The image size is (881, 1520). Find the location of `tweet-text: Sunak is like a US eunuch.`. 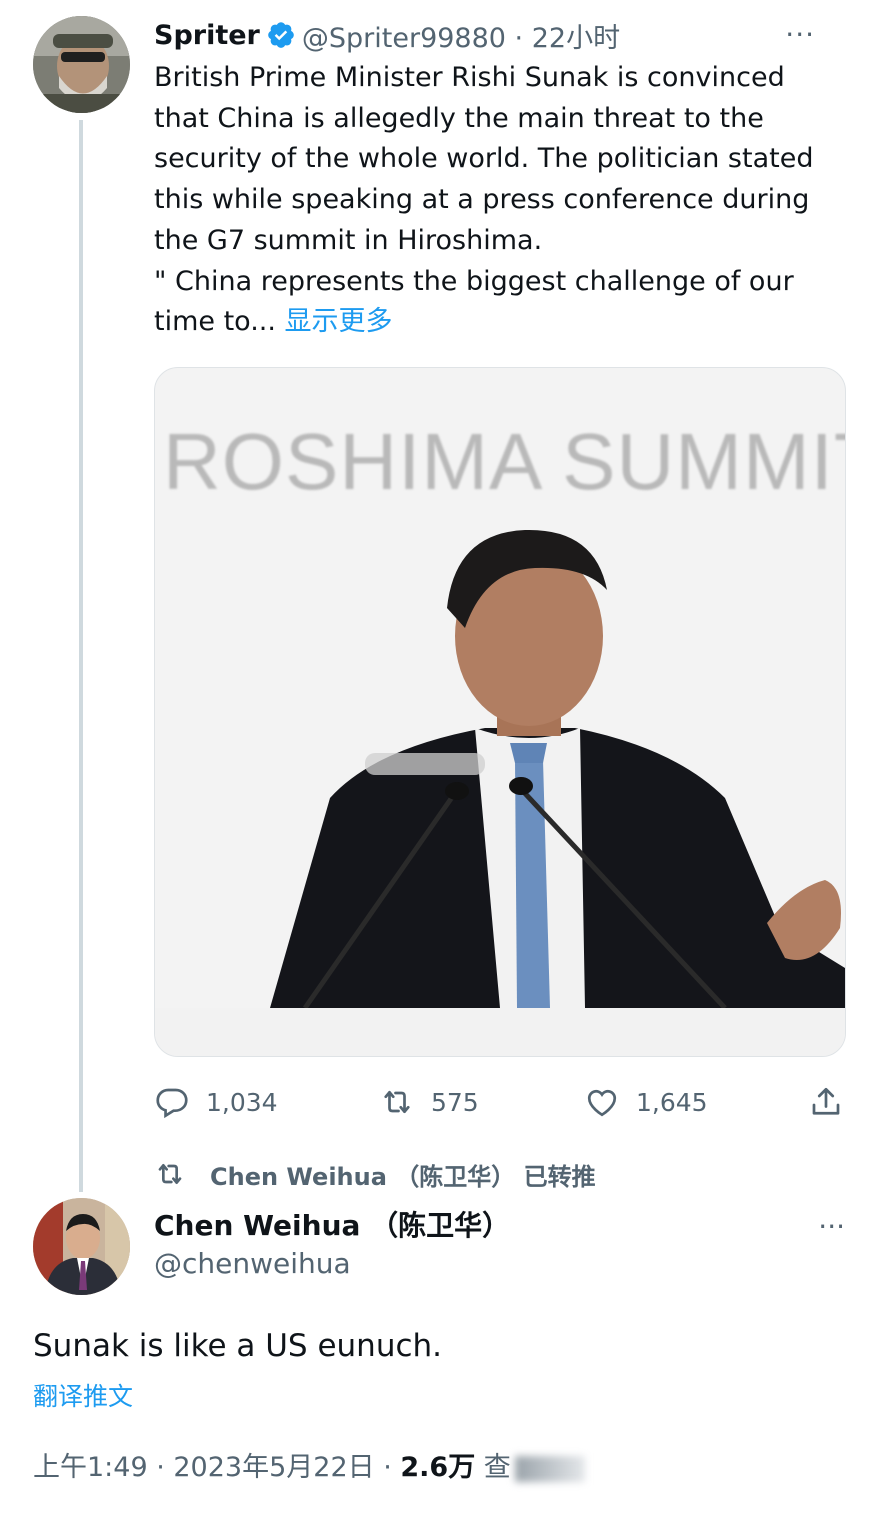

tweet-text: Sunak is like a US eunuch. is located at coordinates (238, 1346).